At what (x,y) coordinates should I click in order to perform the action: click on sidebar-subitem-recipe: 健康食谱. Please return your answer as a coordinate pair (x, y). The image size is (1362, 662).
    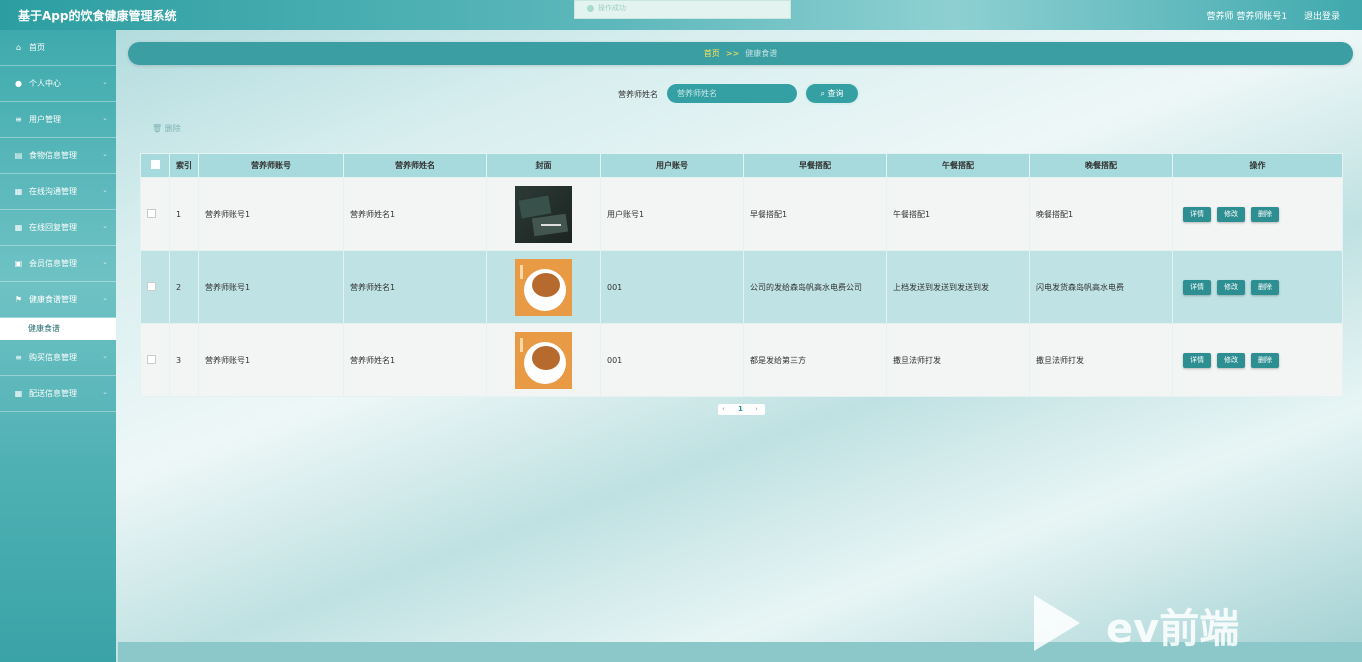
    Looking at the image, I should click on (58, 329).